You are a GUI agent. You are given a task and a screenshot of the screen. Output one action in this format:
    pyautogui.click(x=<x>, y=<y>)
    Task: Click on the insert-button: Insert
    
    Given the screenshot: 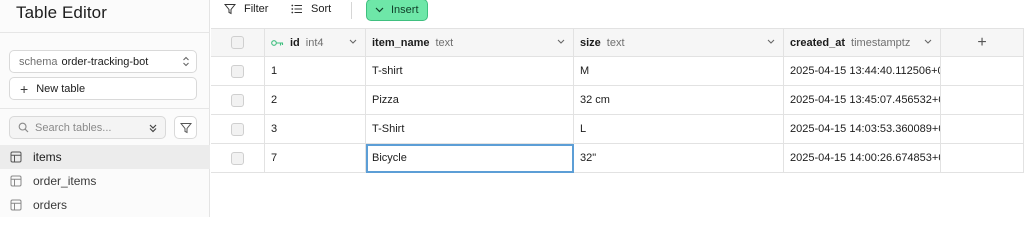 What is the action you would take?
    pyautogui.click(x=397, y=10)
    